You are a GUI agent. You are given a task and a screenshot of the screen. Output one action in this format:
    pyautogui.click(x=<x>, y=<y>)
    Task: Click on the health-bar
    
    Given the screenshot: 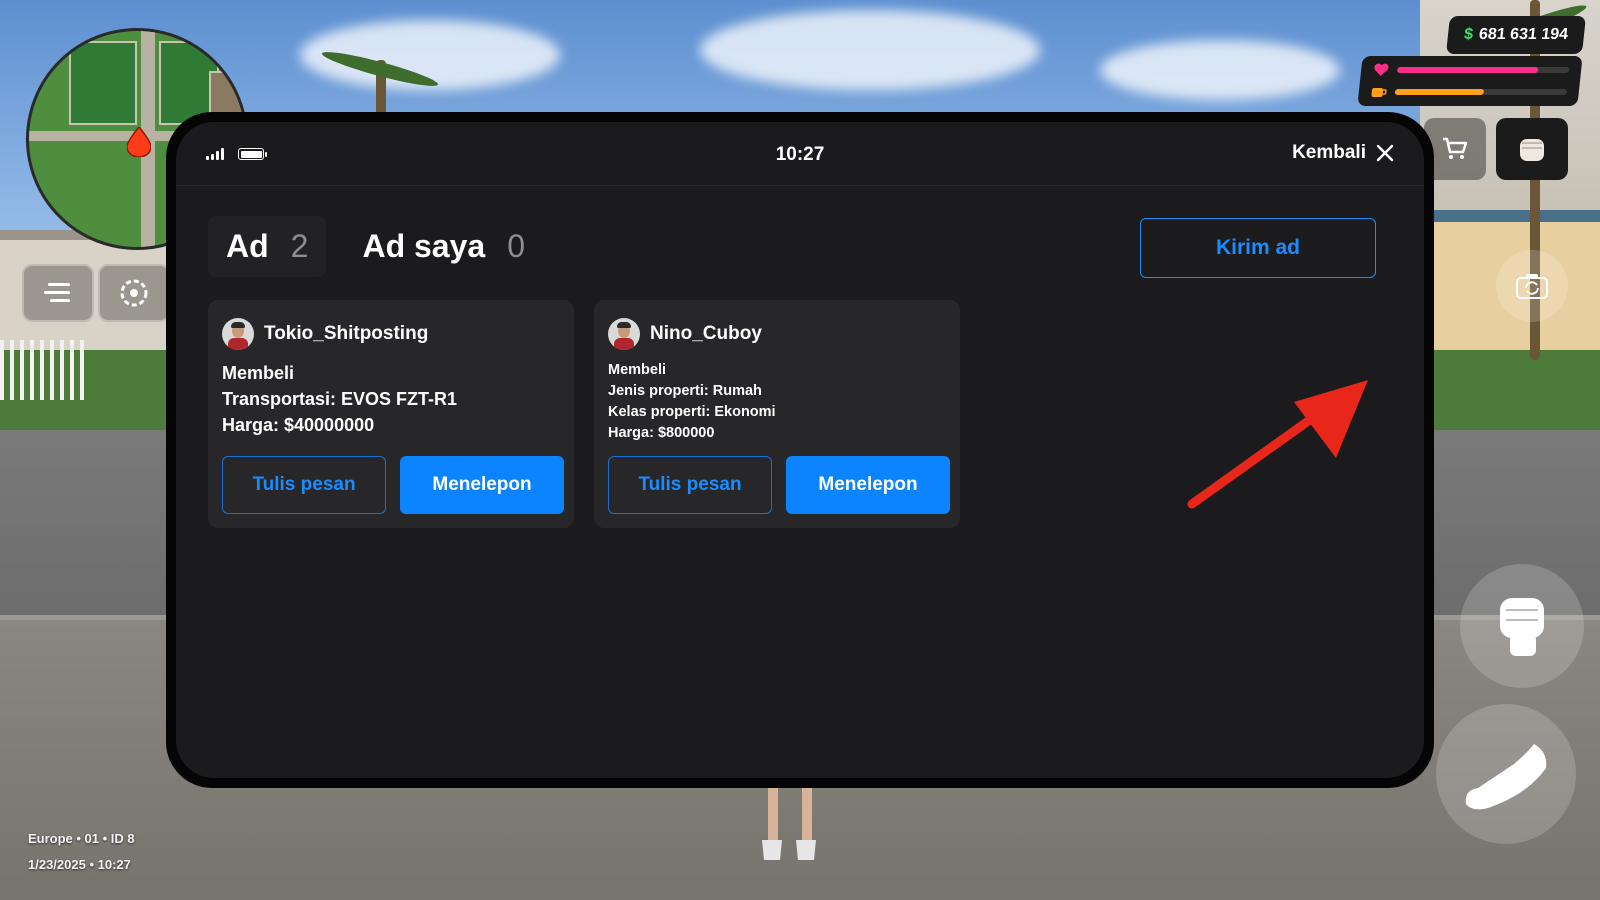 What is the action you would take?
    pyautogui.click(x=1483, y=70)
    